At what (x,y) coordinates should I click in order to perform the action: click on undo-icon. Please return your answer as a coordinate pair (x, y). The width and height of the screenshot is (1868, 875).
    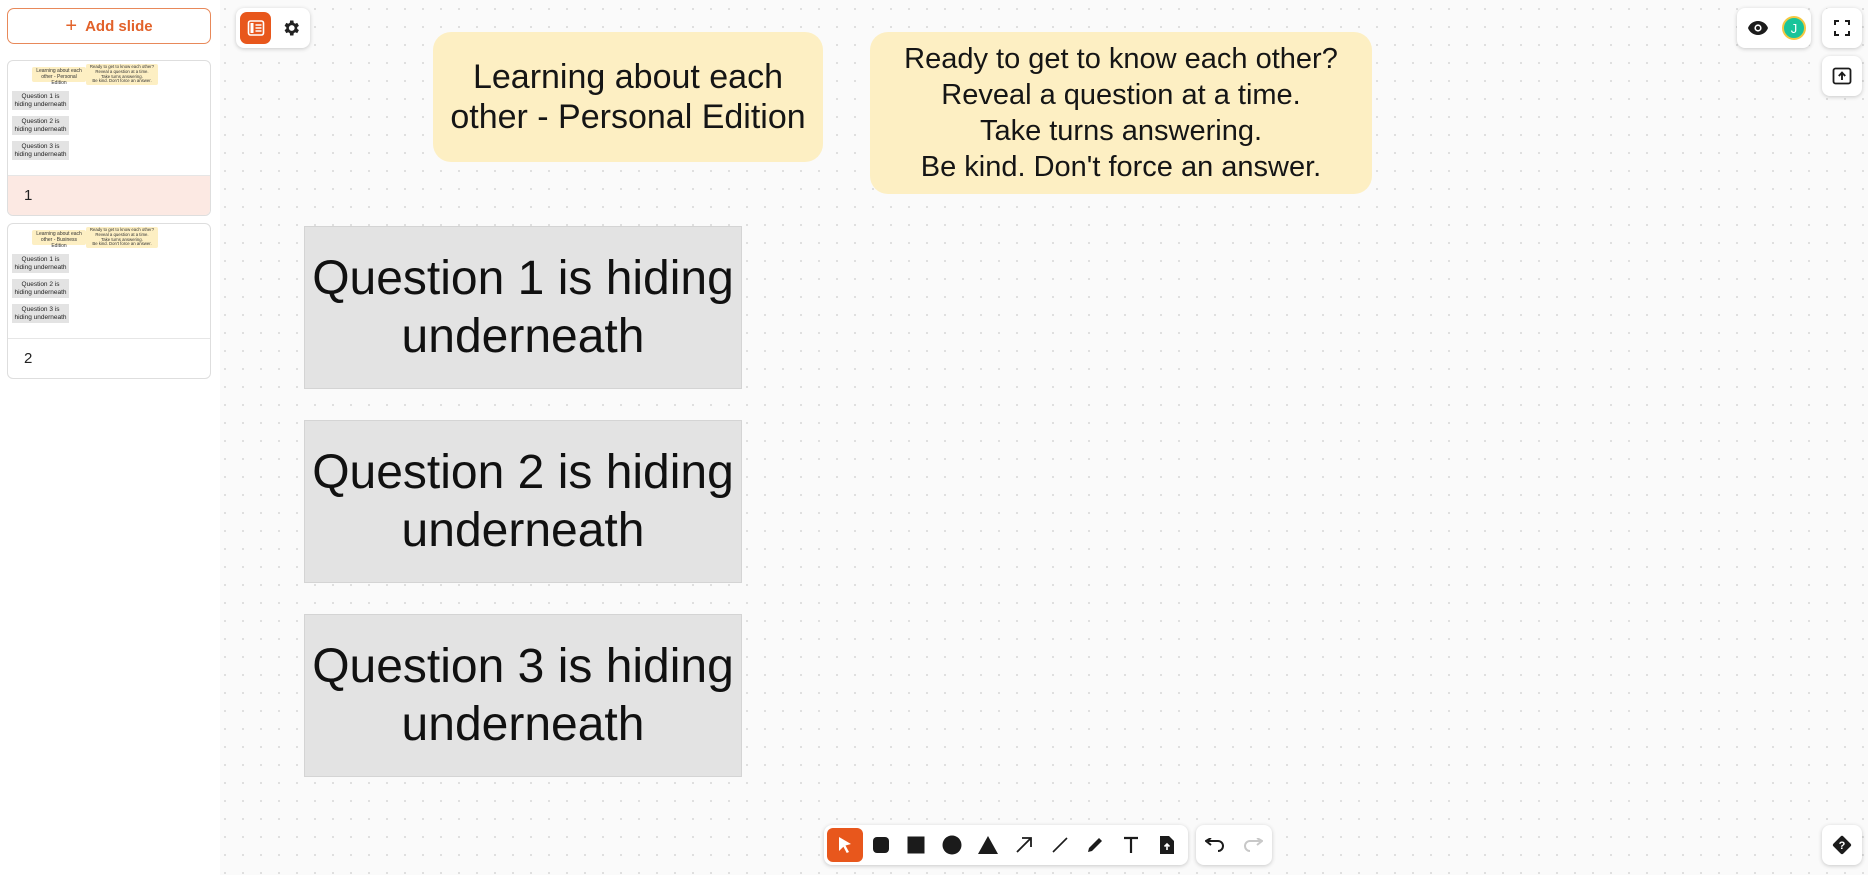
    Looking at the image, I should click on (1214, 845).